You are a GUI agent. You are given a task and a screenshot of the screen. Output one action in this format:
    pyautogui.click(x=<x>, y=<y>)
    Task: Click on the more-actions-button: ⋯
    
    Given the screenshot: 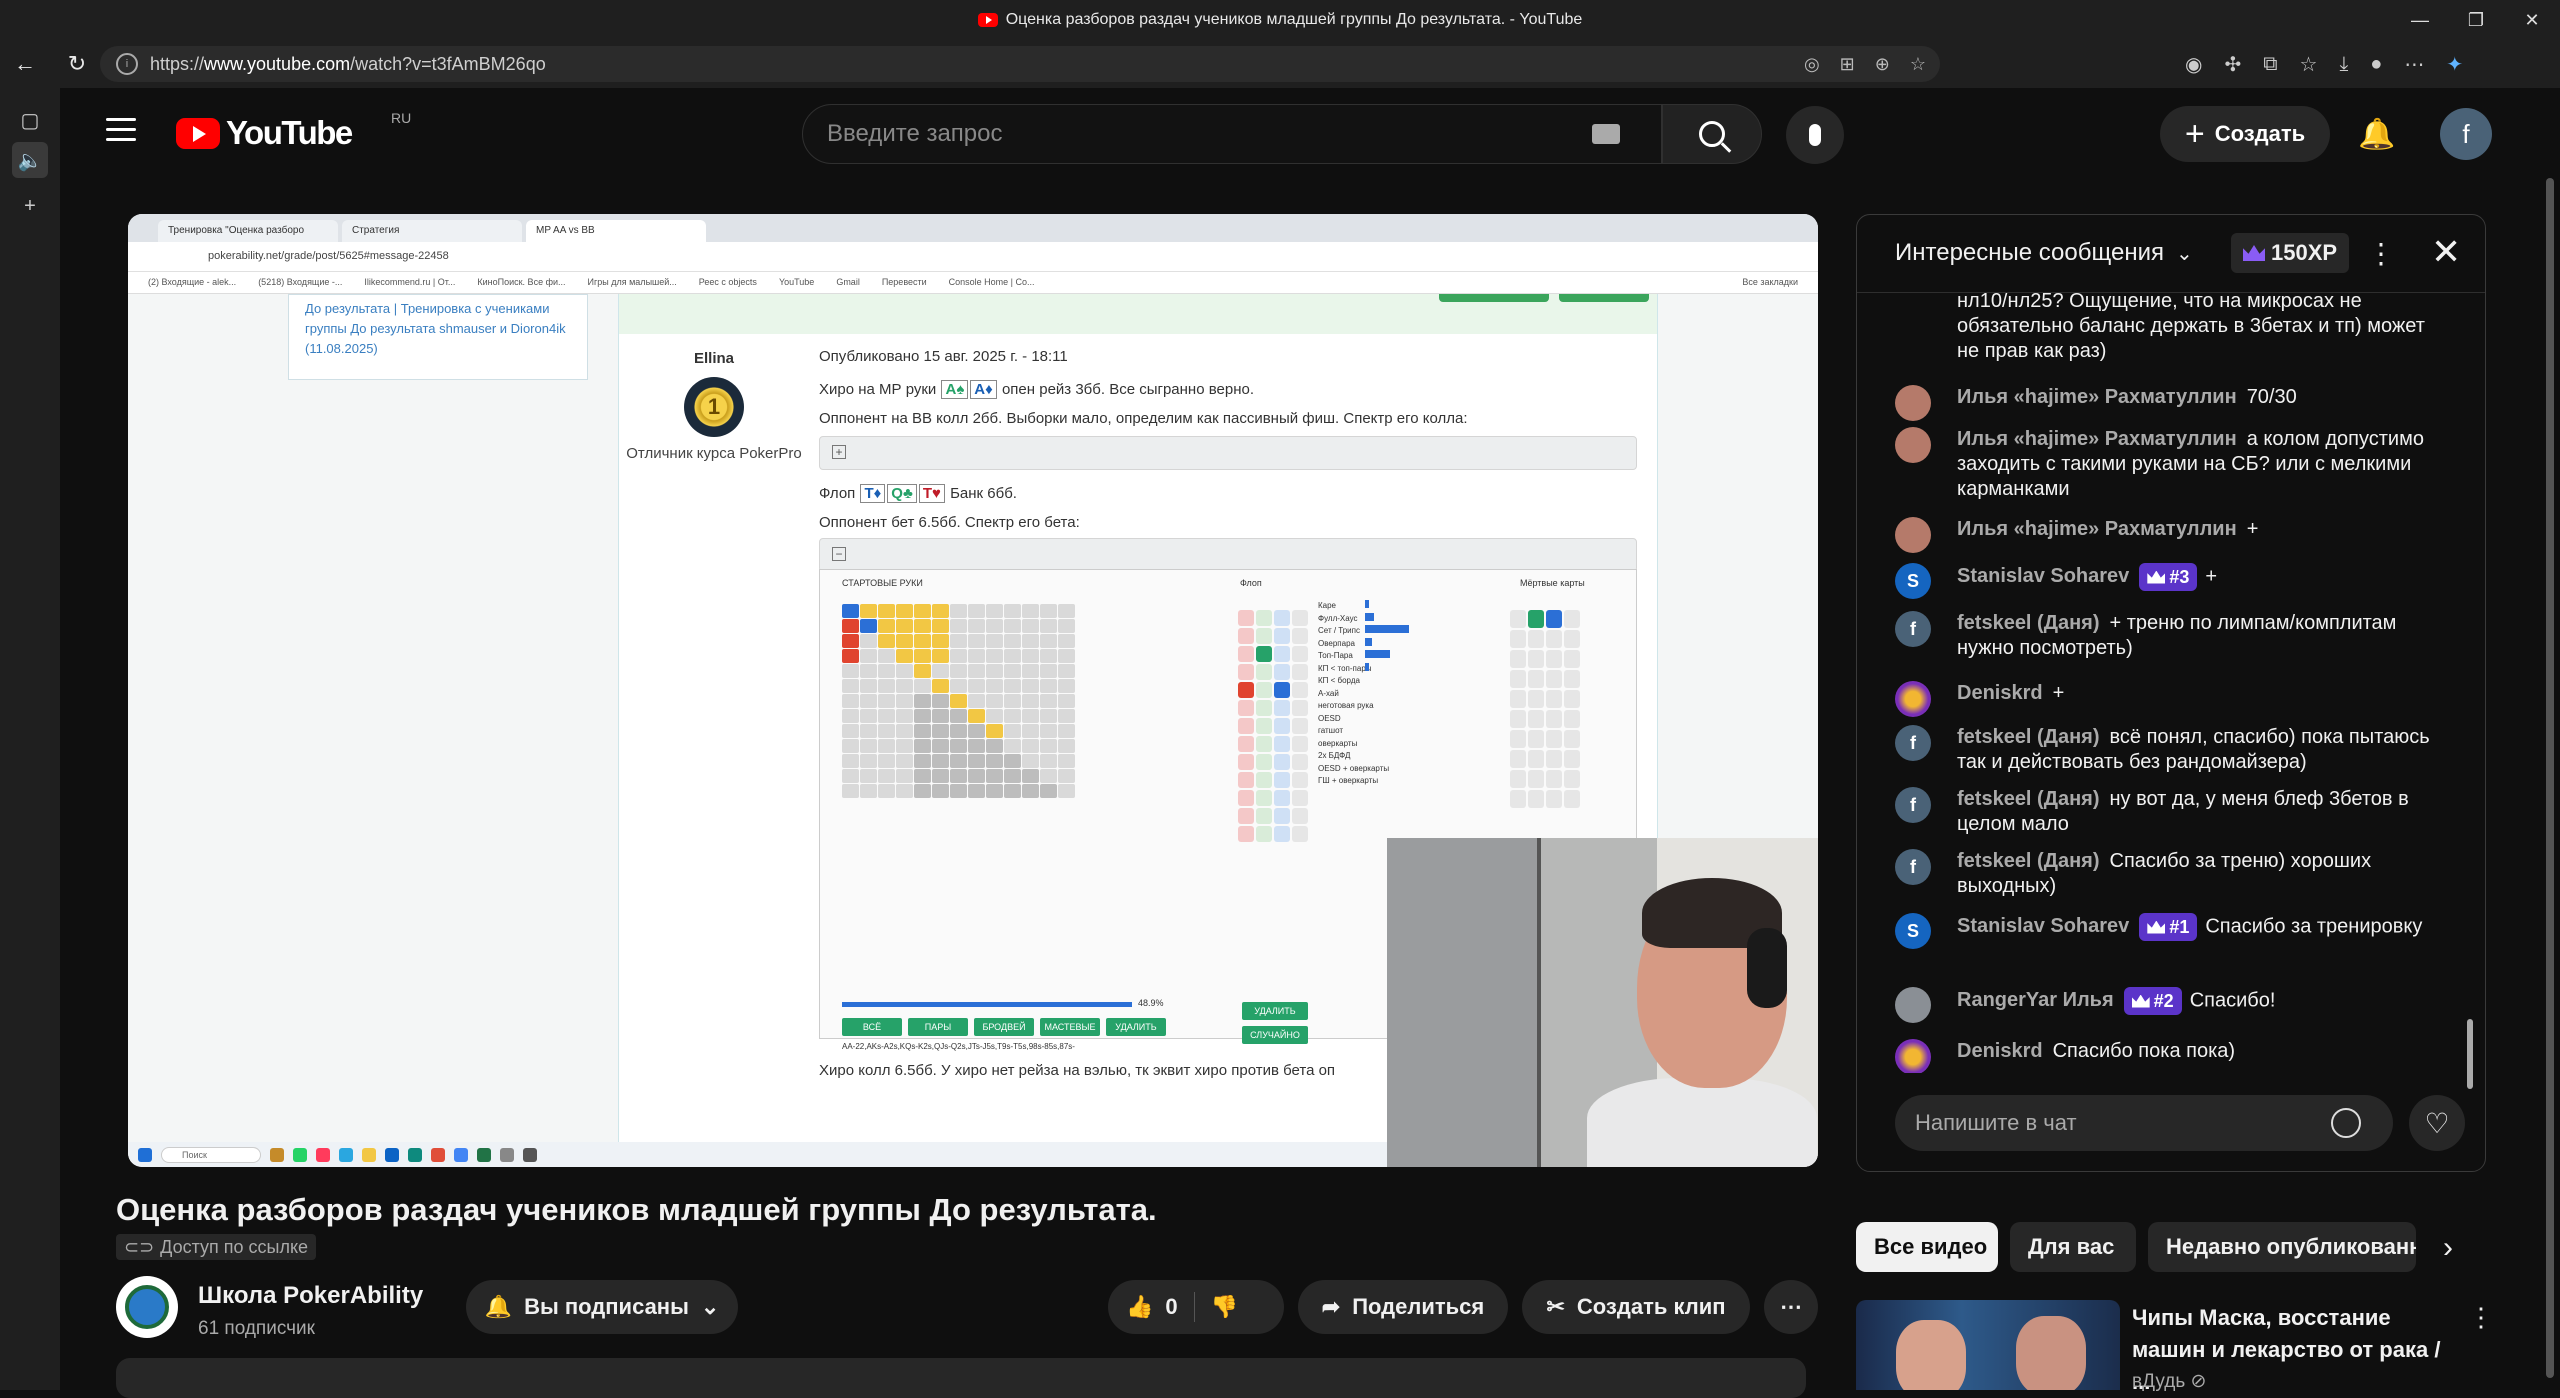 What is the action you would take?
    pyautogui.click(x=1791, y=1307)
    